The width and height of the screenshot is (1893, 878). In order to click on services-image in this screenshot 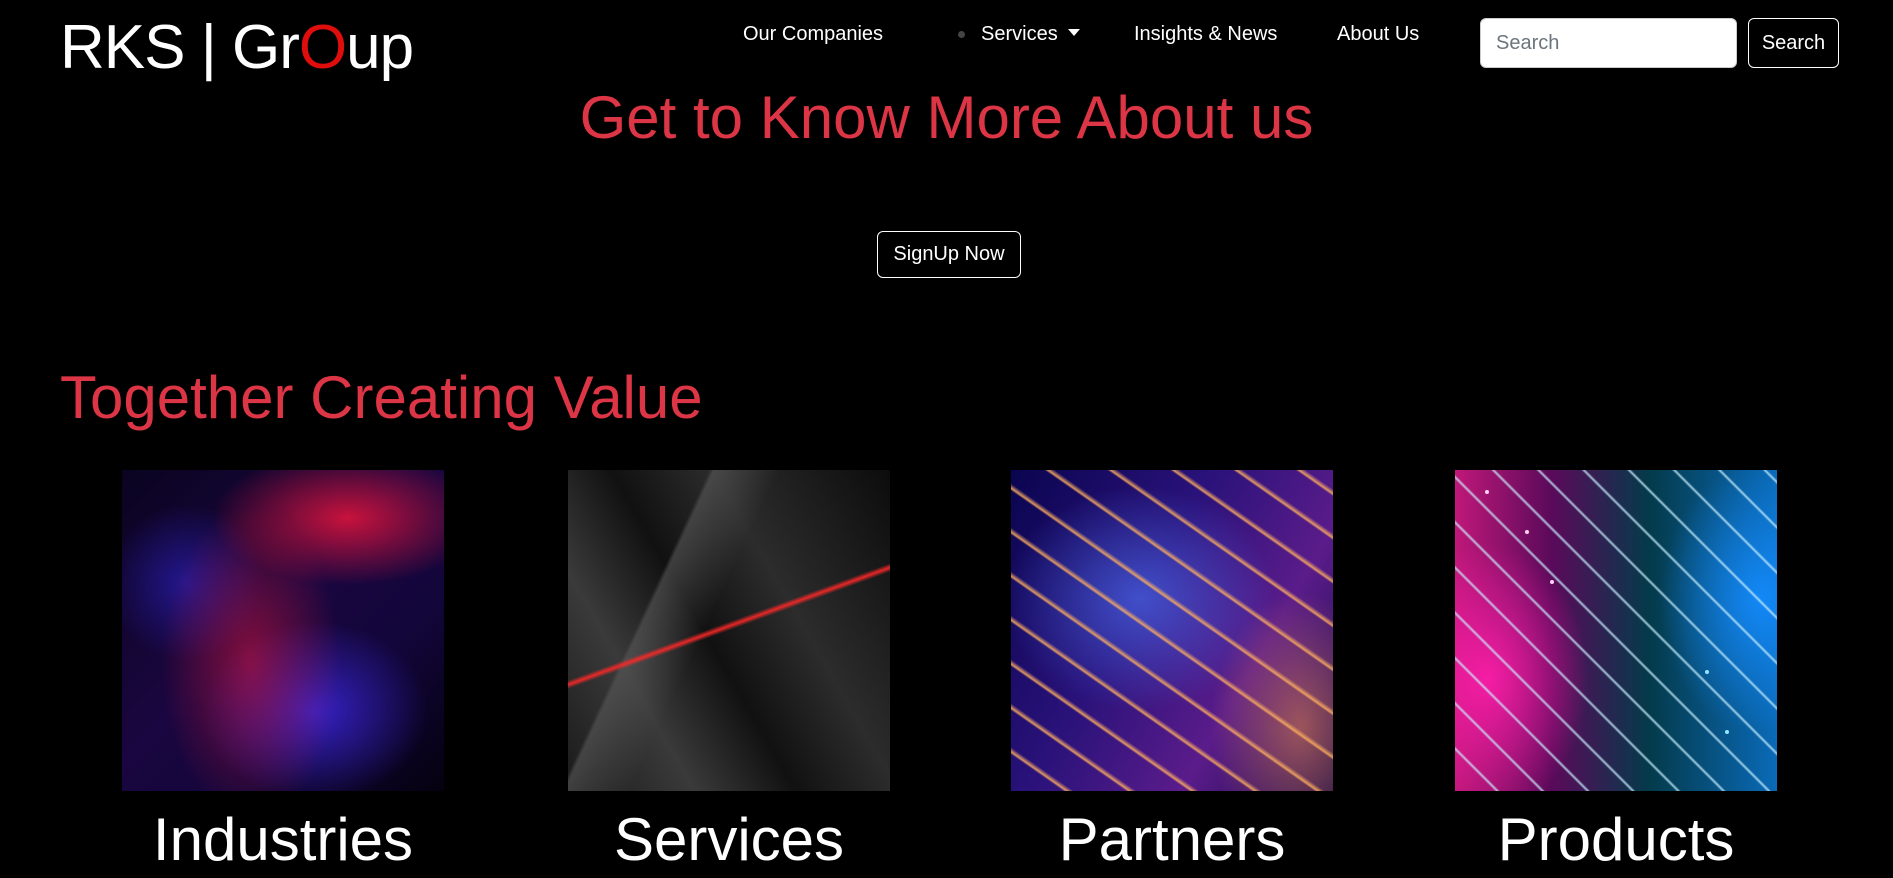, I will do `click(729, 630)`.